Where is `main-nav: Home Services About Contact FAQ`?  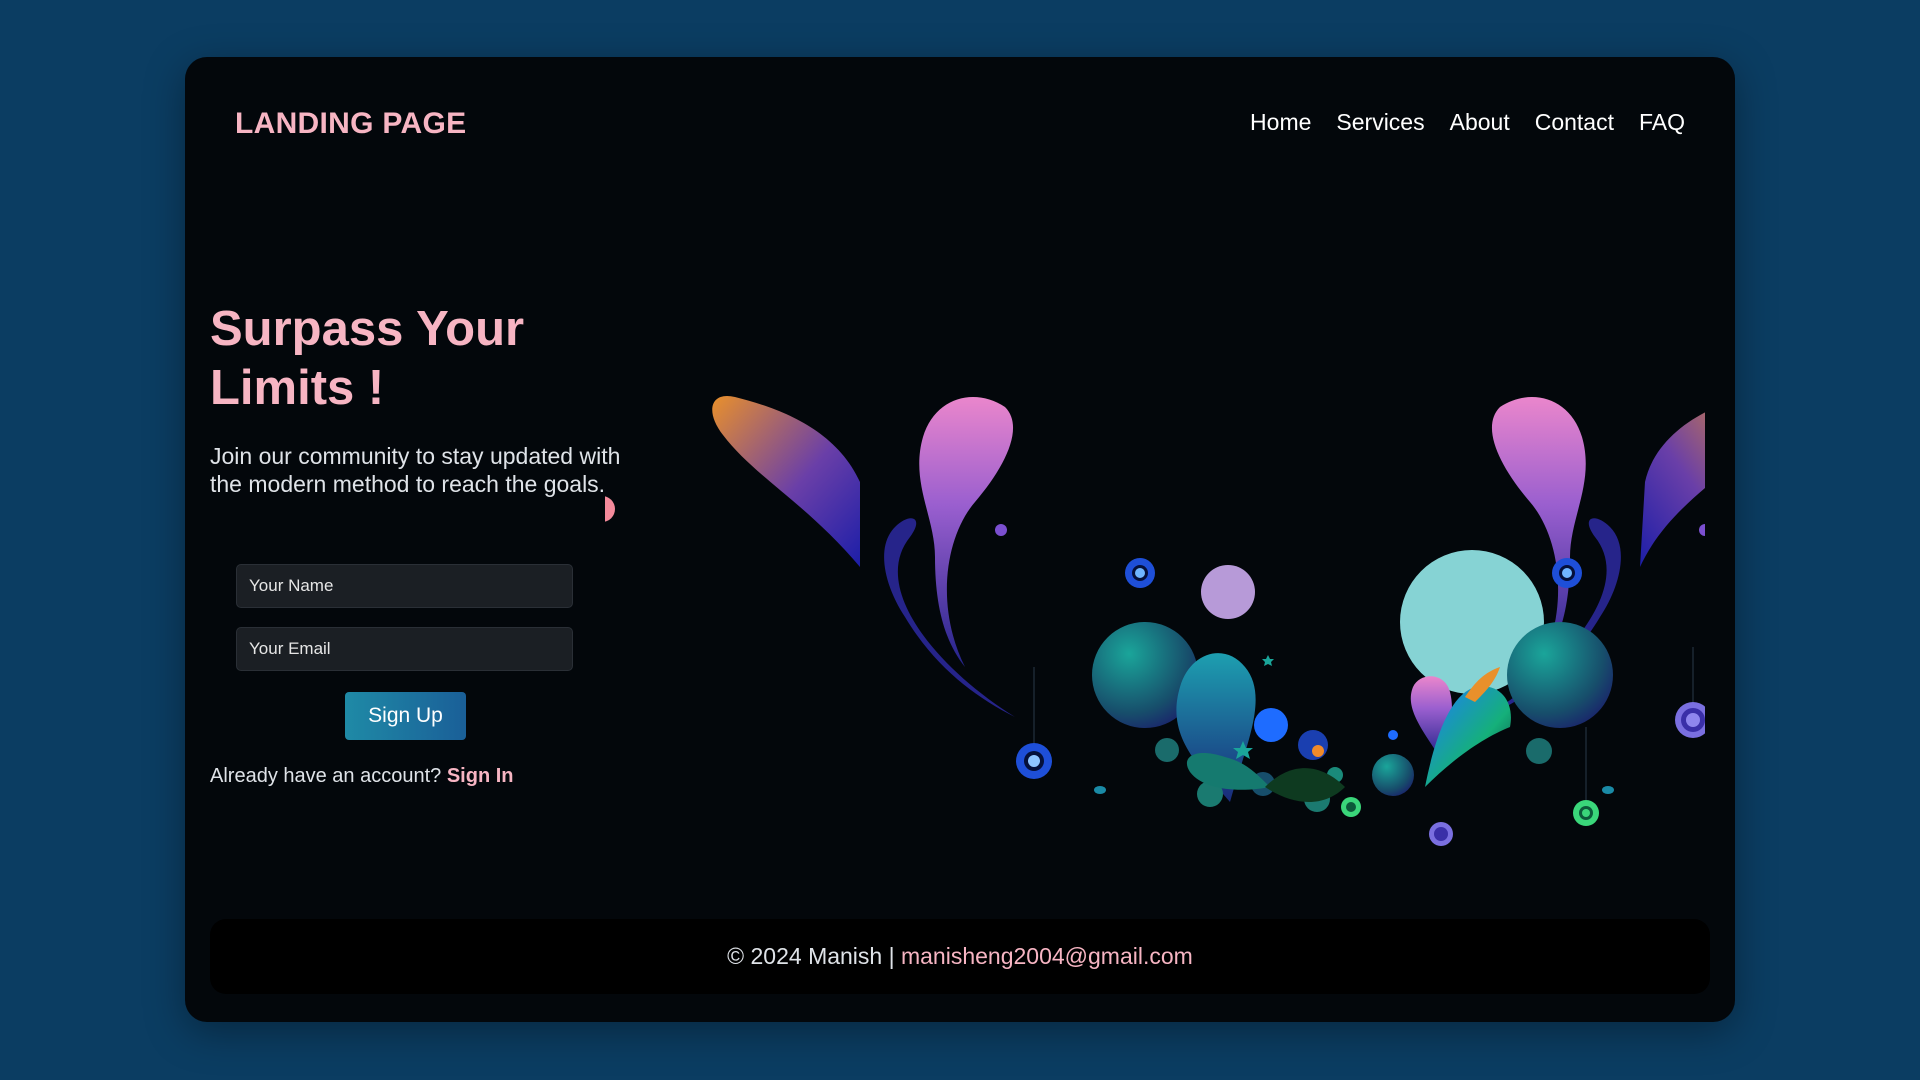 main-nav: Home Services About Contact FAQ is located at coordinates (1467, 122).